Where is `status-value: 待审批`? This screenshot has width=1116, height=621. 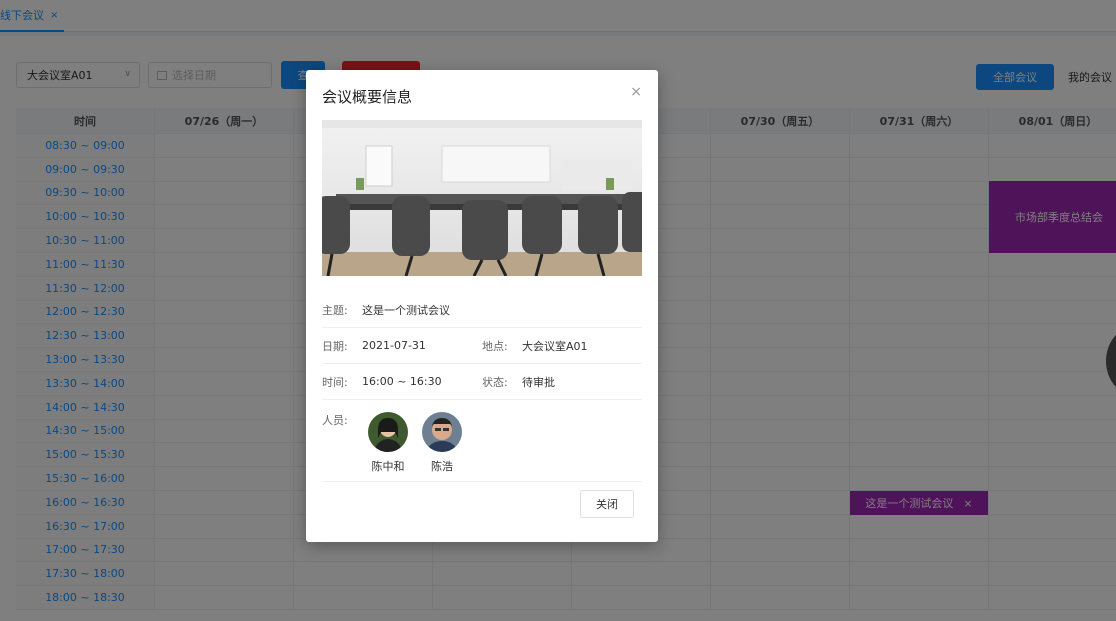 status-value: 待审批 is located at coordinates (538, 382).